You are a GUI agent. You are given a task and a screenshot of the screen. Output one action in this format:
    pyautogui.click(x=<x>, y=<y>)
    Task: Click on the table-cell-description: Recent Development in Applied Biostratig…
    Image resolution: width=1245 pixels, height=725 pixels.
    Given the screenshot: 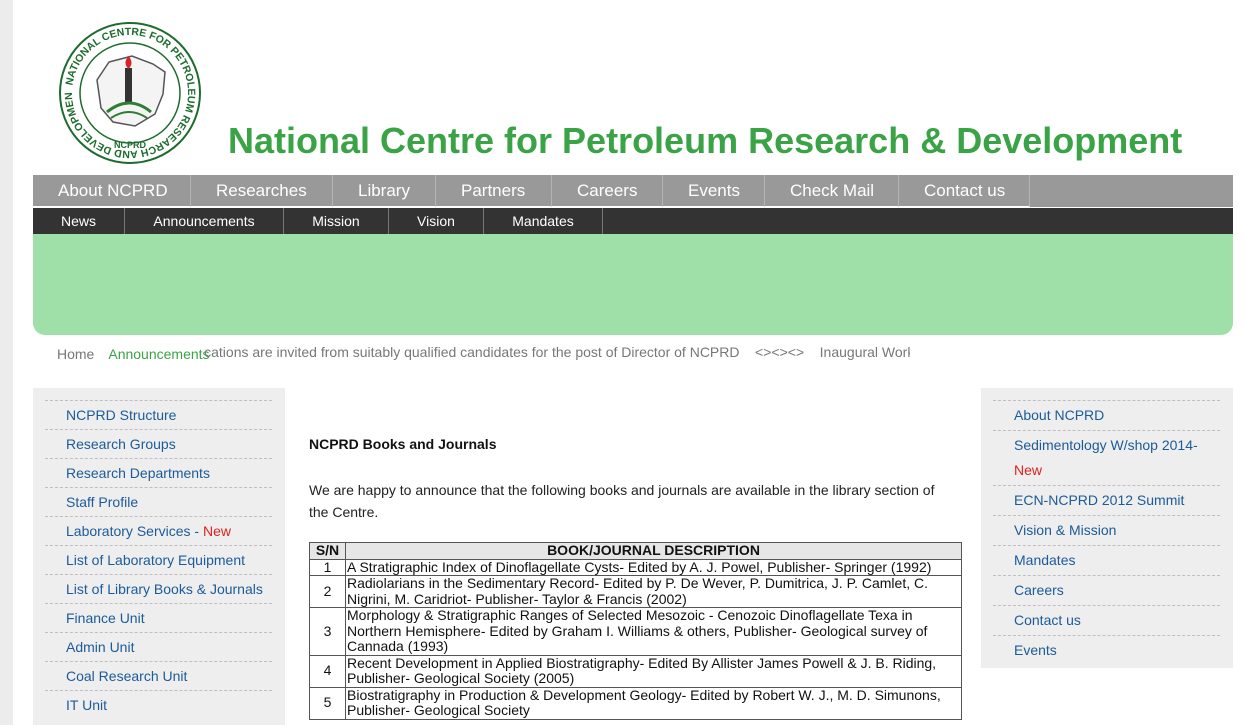 What is the action you would take?
    pyautogui.click(x=653, y=671)
    